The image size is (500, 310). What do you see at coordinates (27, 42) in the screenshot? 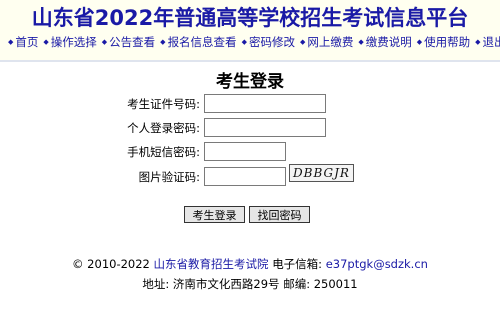
I see `nav-item-label: 首页` at bounding box center [27, 42].